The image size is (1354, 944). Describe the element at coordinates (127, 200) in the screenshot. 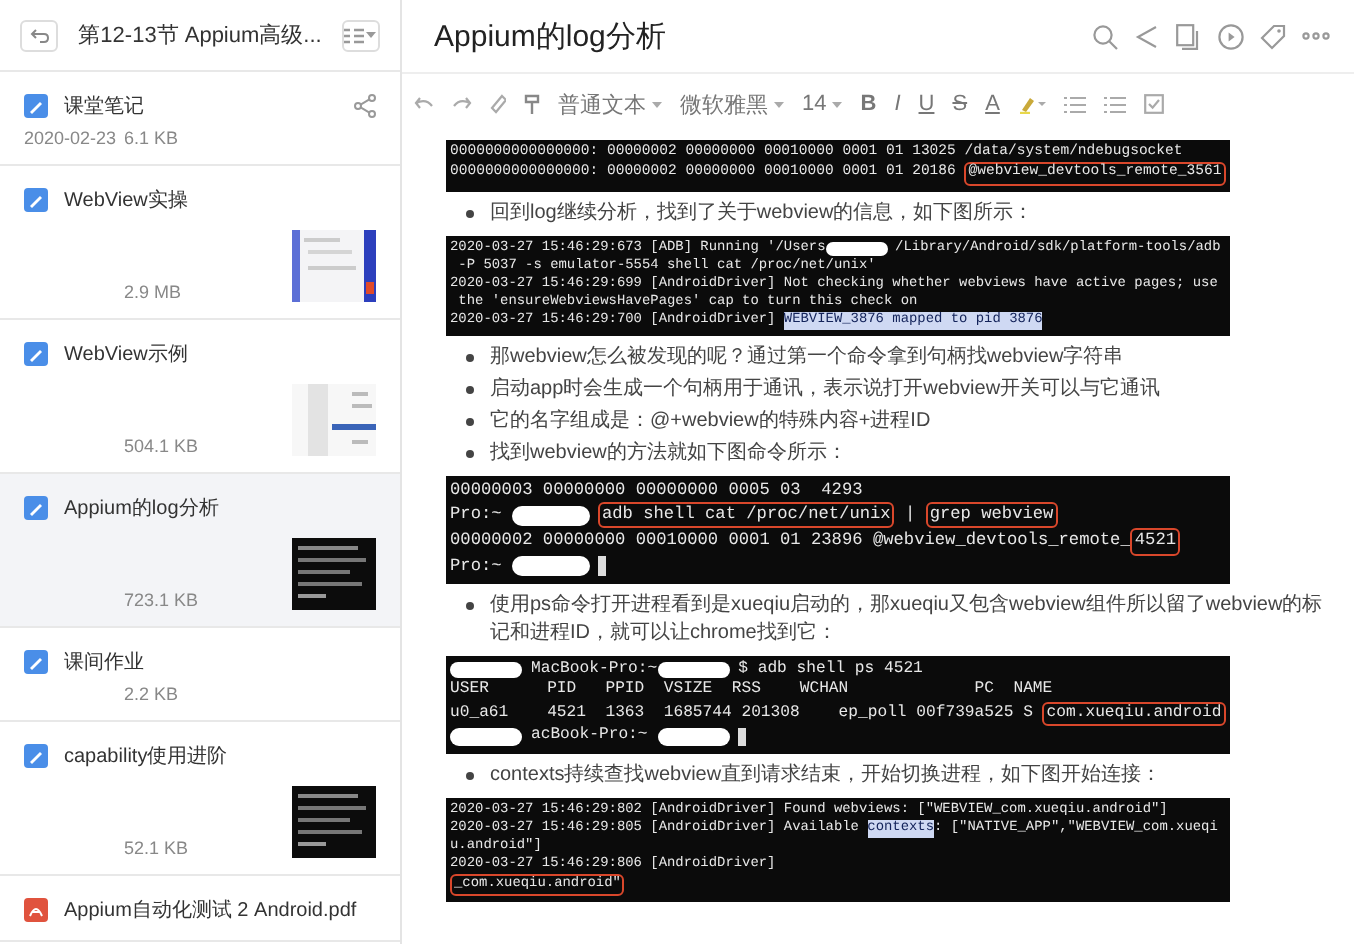

I see `note-title: WebView实操` at that location.